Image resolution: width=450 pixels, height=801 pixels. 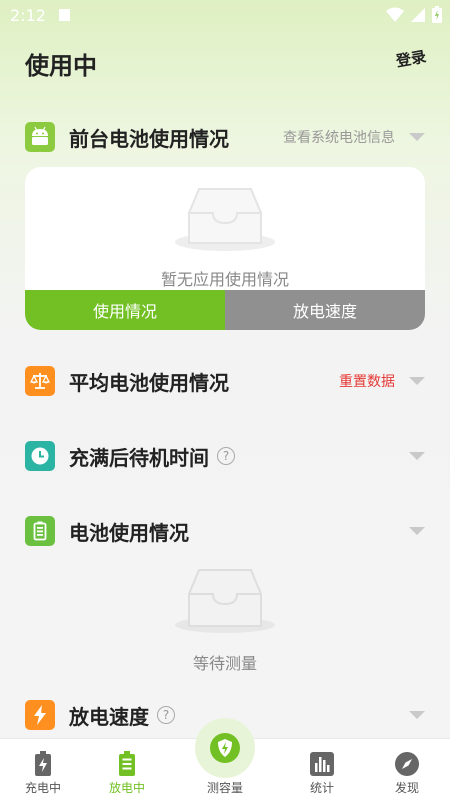 What do you see at coordinates (61, 66) in the screenshot?
I see `page-title: 使用中` at bounding box center [61, 66].